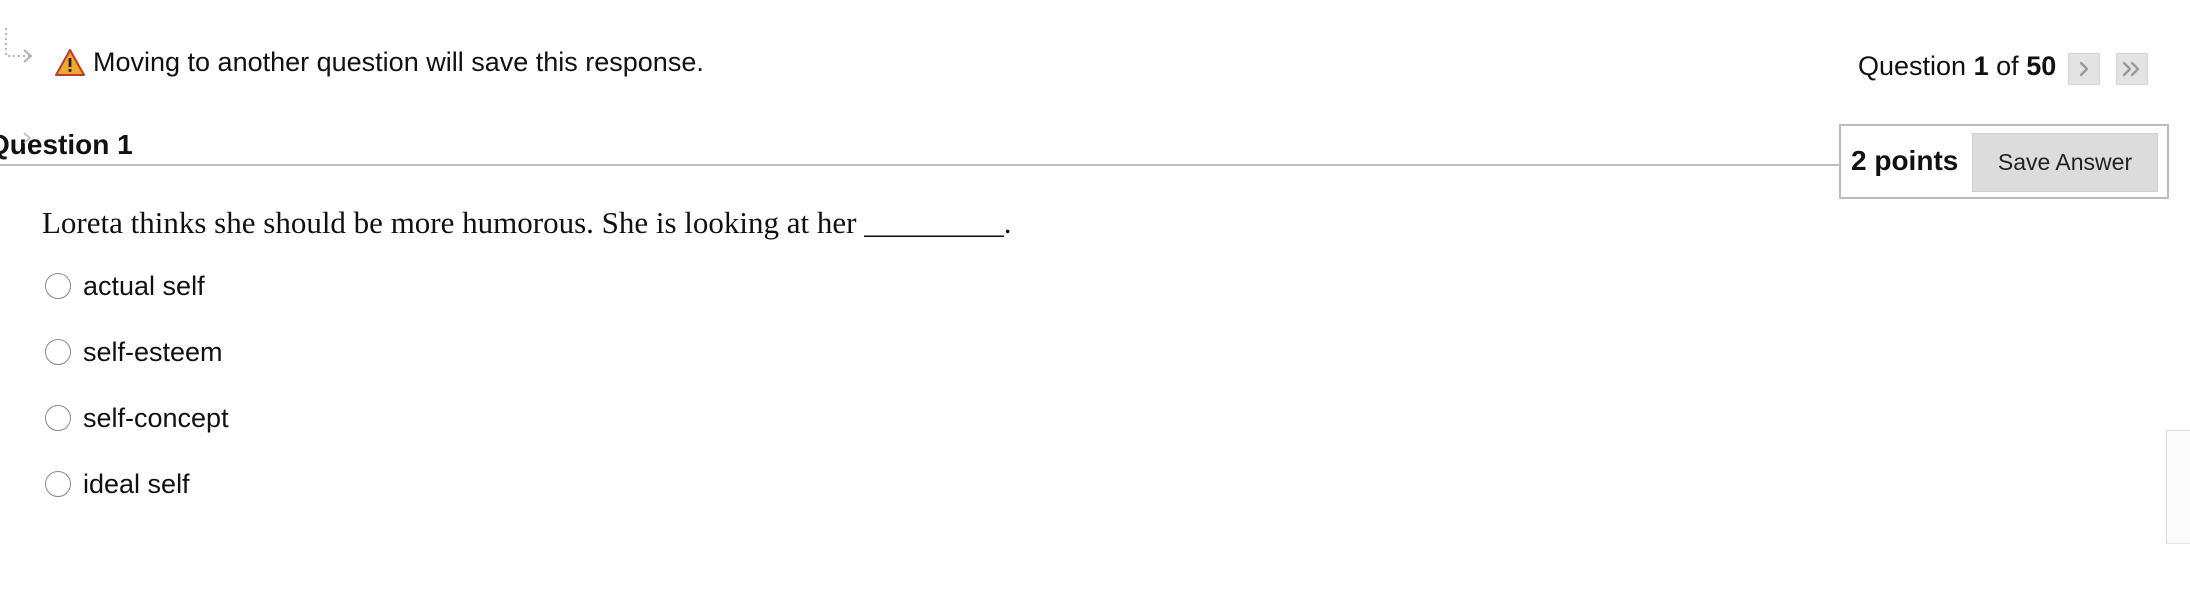  What do you see at coordinates (153, 352) in the screenshot?
I see `answer-option-label: self-esteem` at bounding box center [153, 352].